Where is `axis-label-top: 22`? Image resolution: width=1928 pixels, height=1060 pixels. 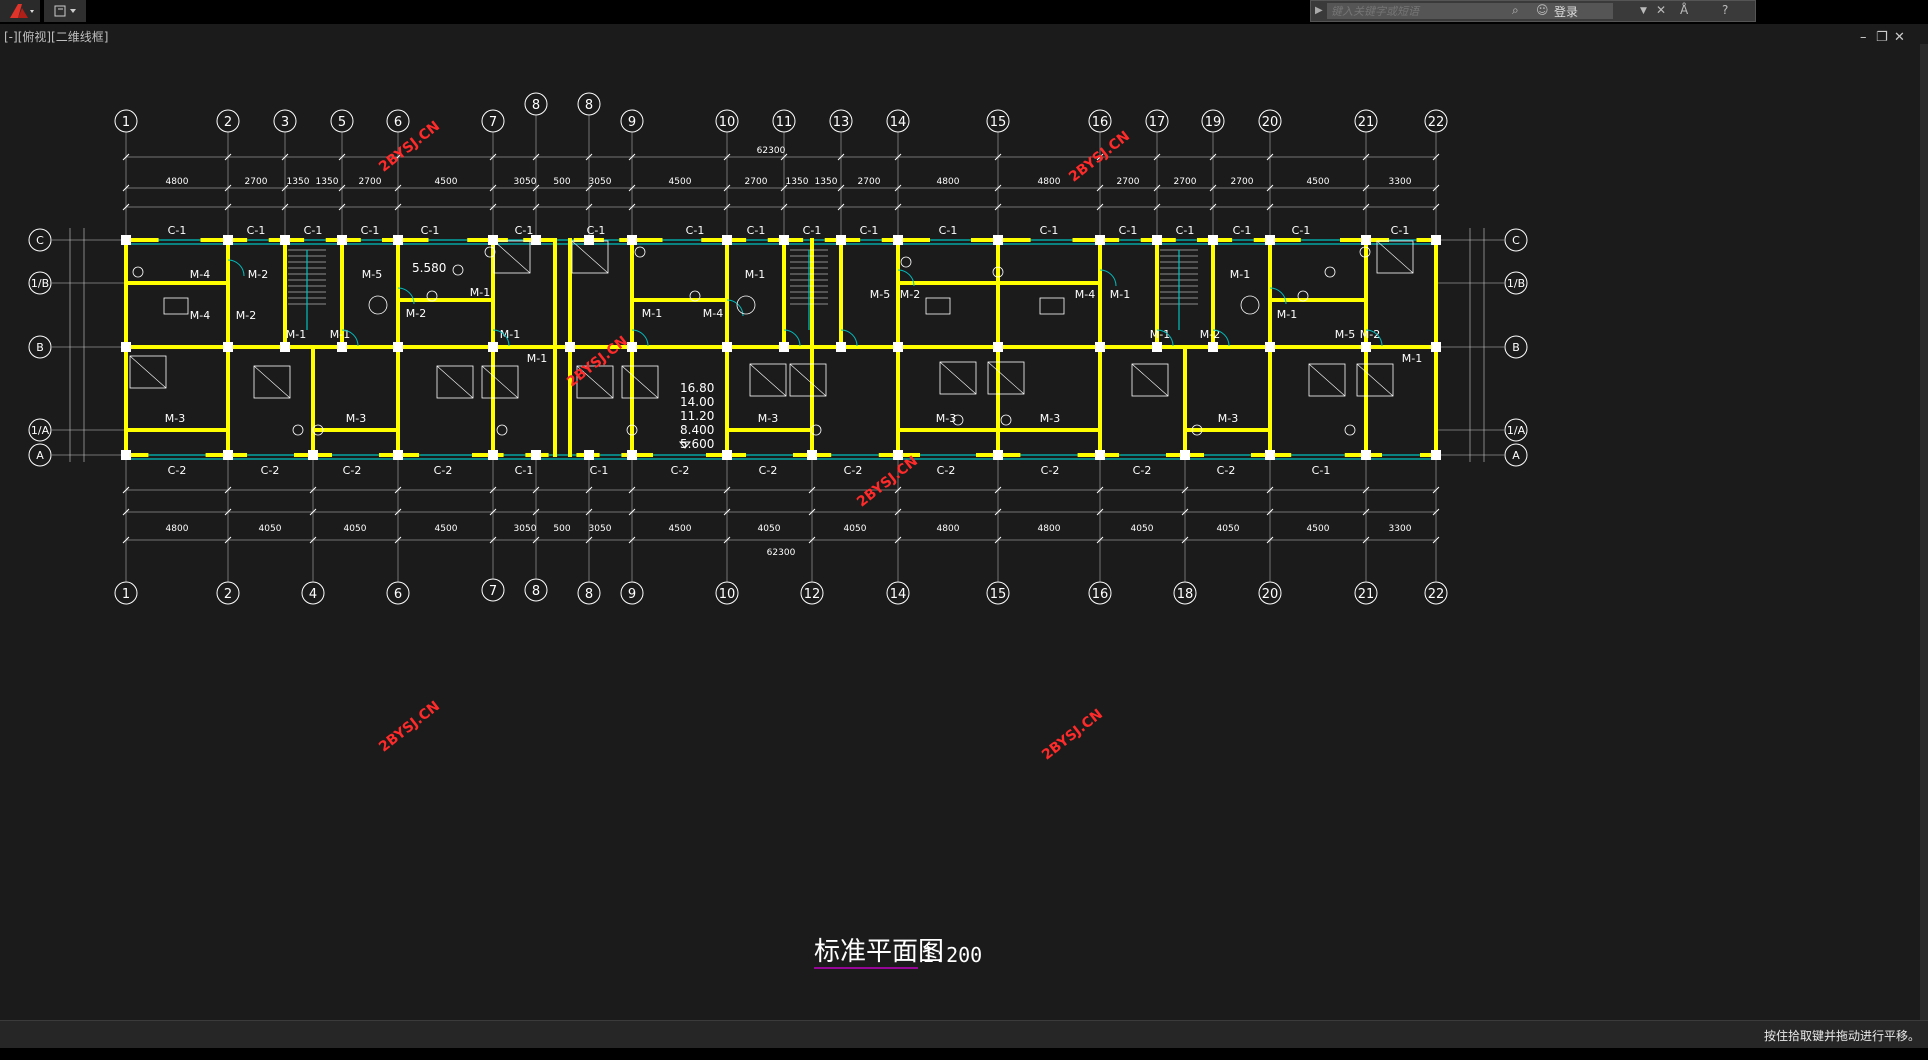
axis-label-top: 22 is located at coordinates (1436, 122).